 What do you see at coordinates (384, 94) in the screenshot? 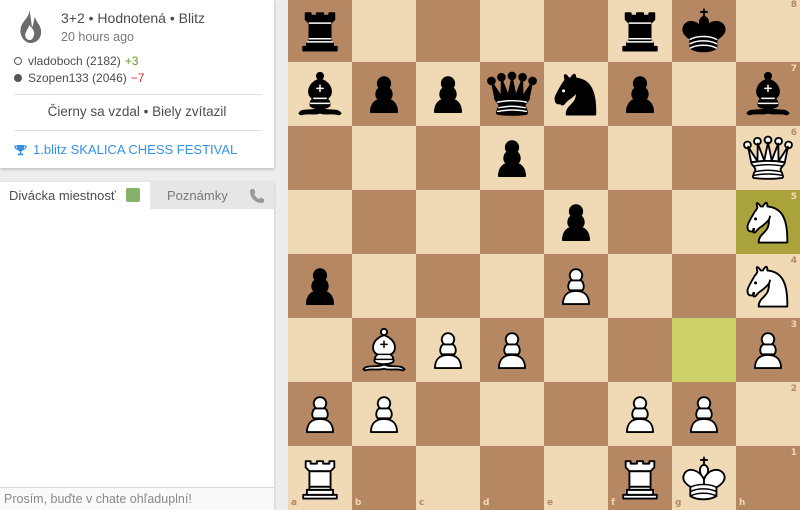
I see `black-pawn-b7` at bounding box center [384, 94].